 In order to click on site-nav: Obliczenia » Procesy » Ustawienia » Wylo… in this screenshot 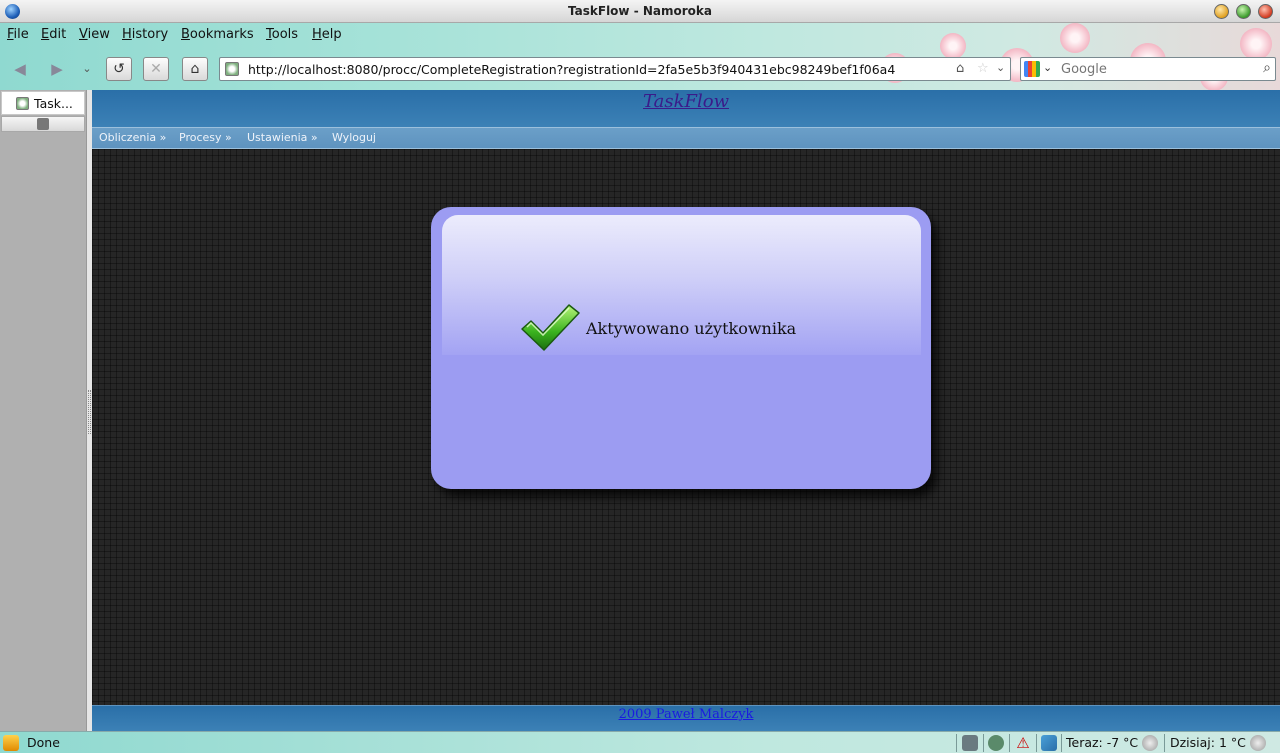, I will do `click(686, 138)`.